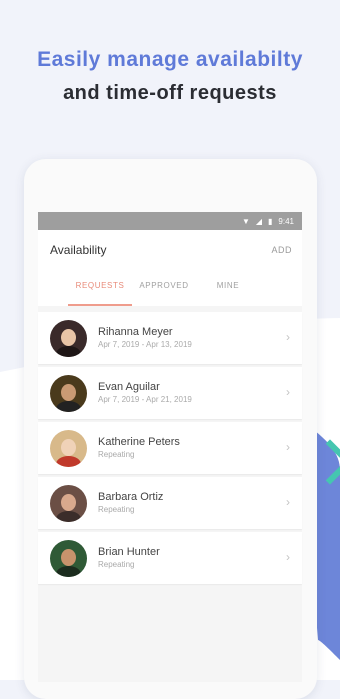  Describe the element at coordinates (170, 558) in the screenshot. I see `list-item: Brian Hunter Repeating ›` at that location.